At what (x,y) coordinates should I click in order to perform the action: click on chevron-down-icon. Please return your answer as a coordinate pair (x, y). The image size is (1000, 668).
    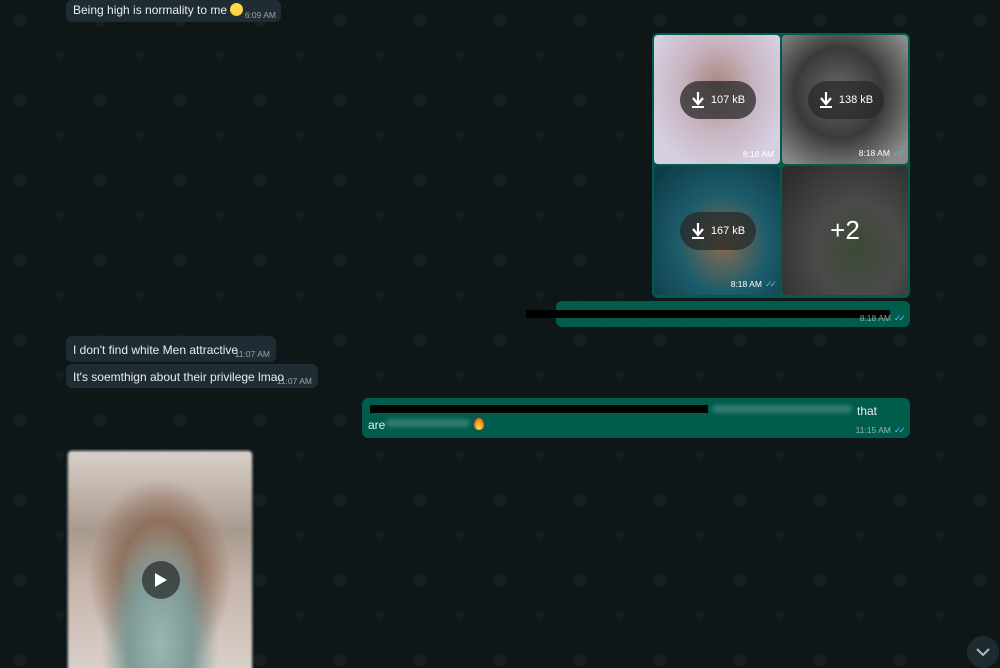
    Looking at the image, I should click on (983, 651).